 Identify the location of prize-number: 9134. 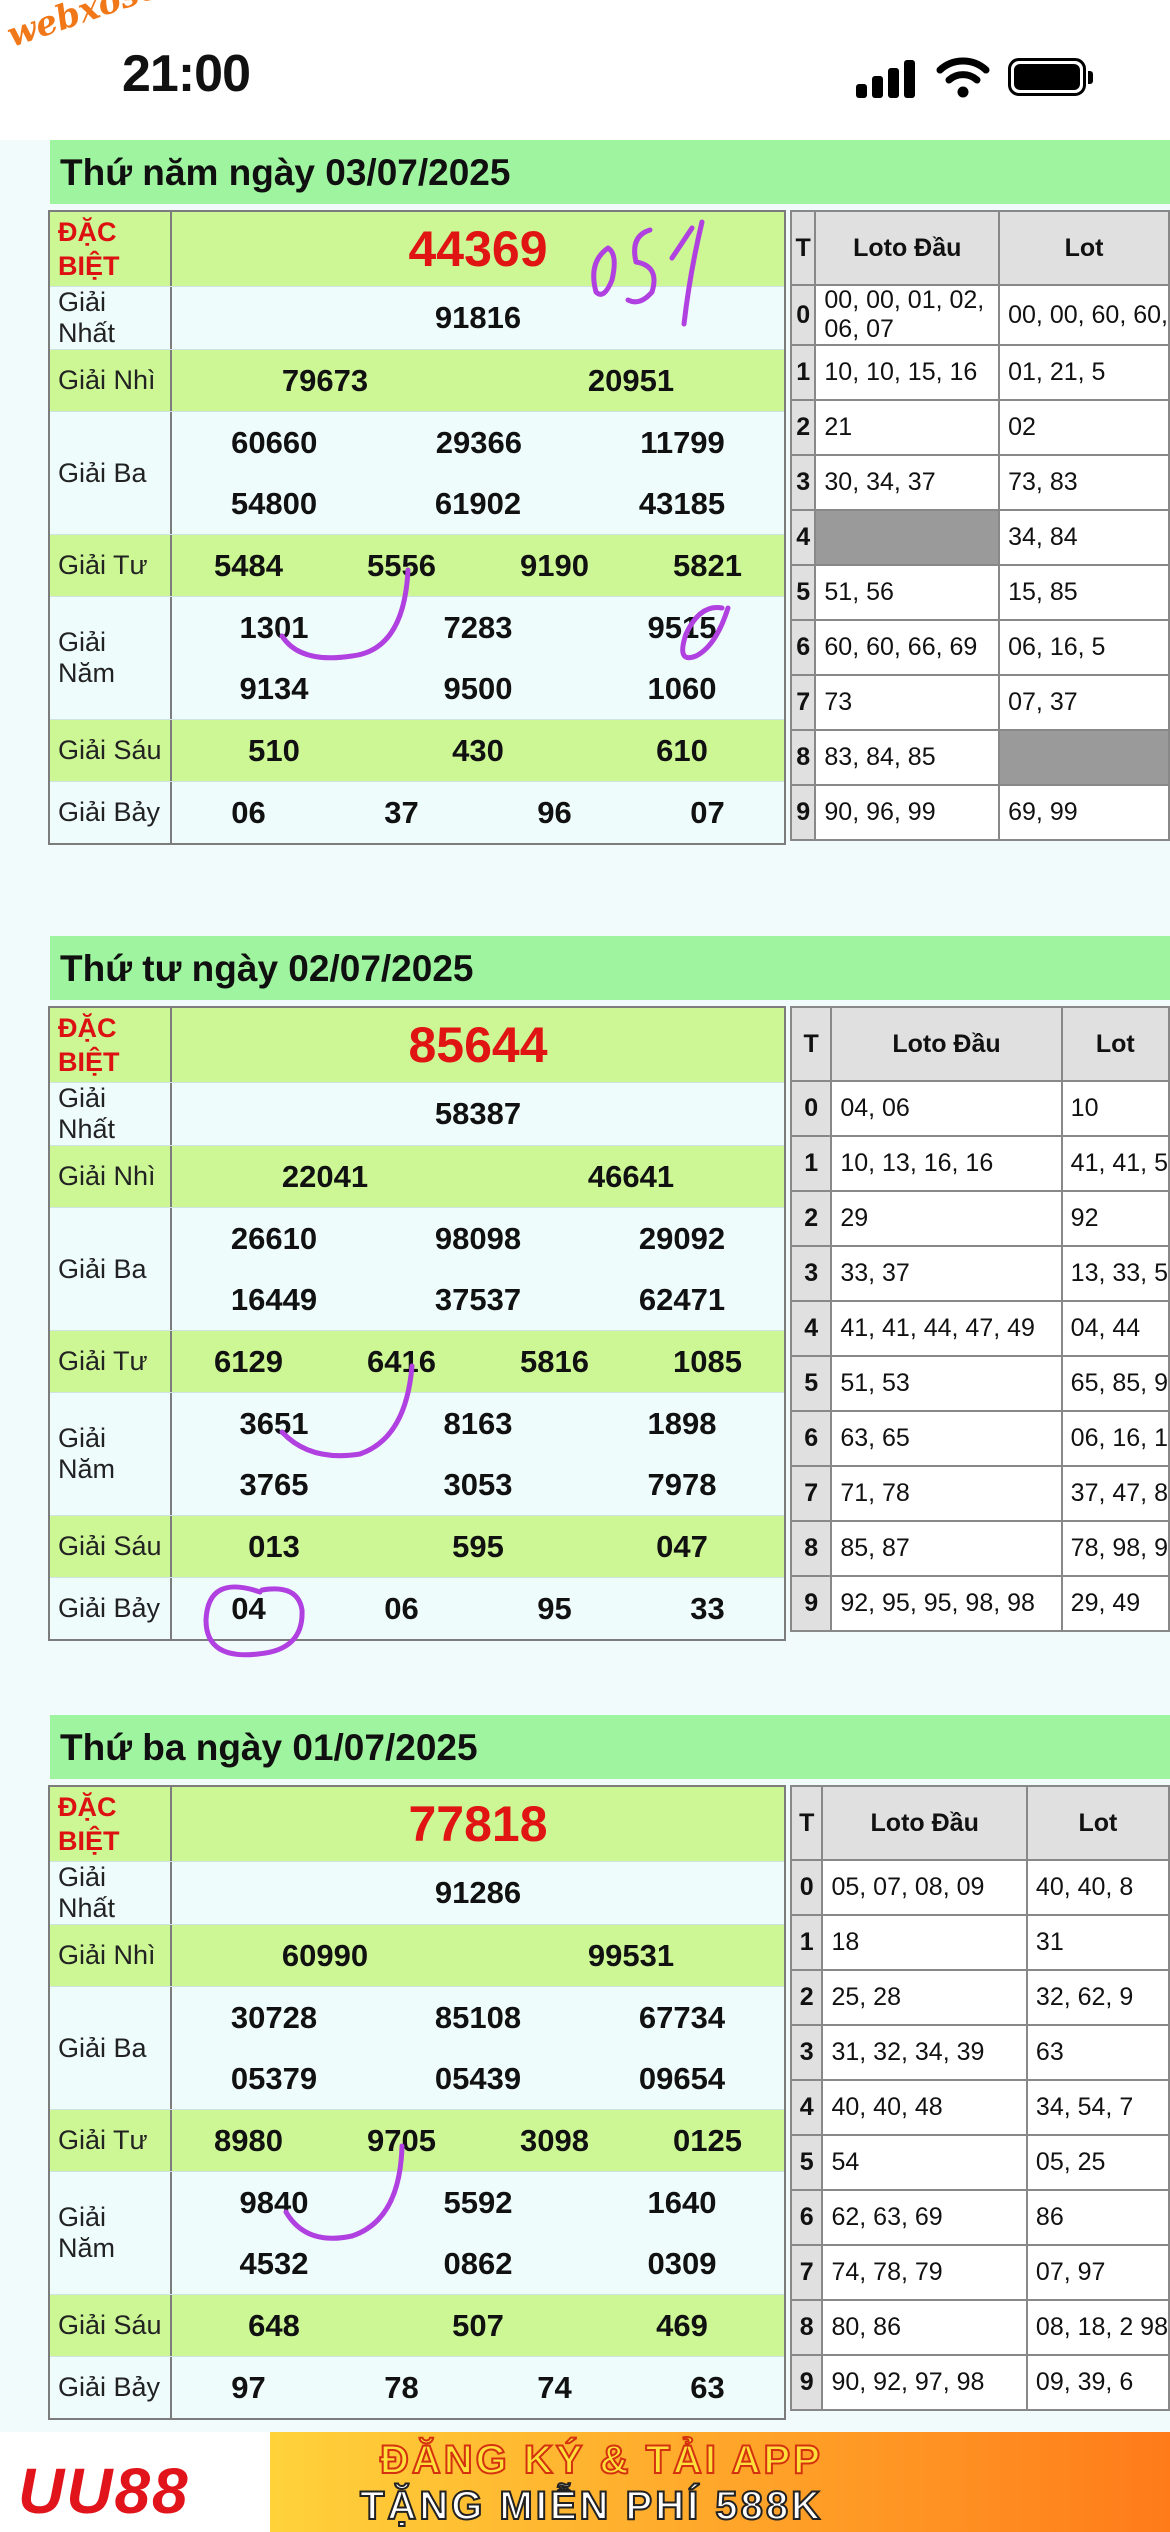
(274, 688).